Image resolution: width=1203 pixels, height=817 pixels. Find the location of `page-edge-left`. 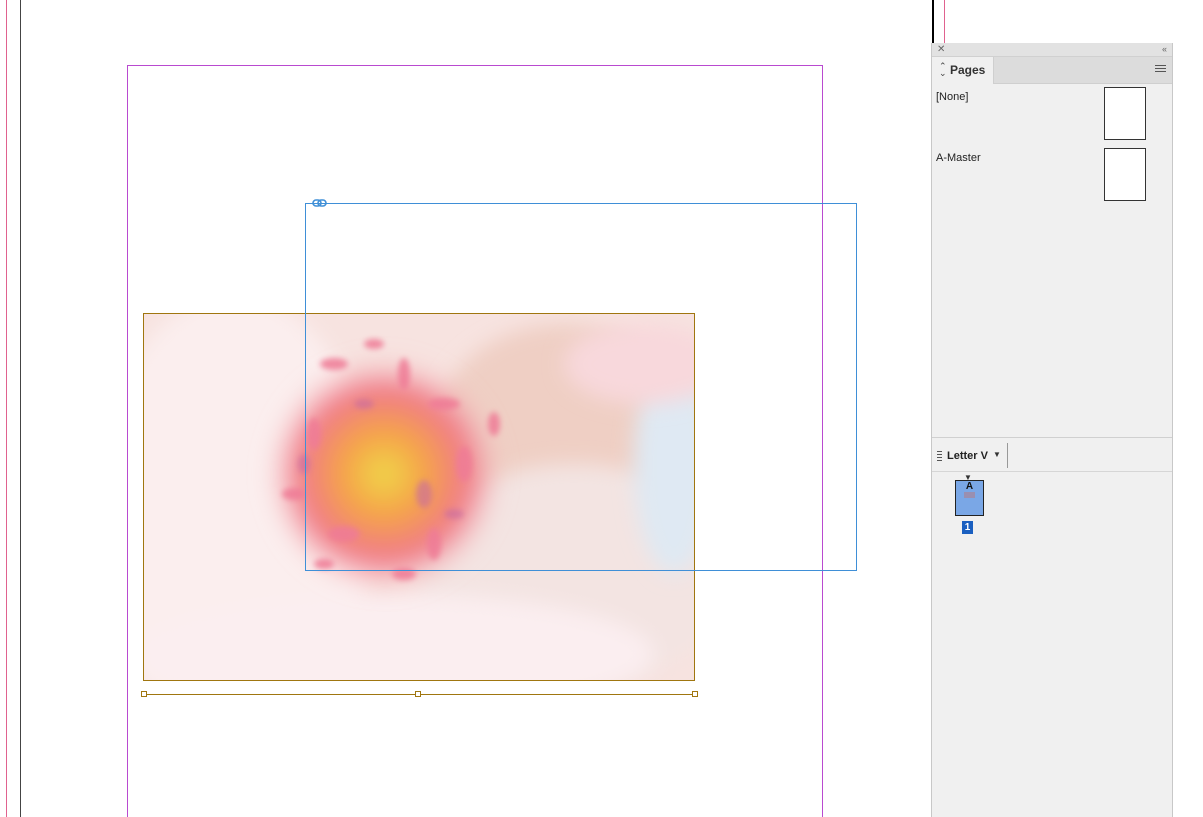

page-edge-left is located at coordinates (20, 408).